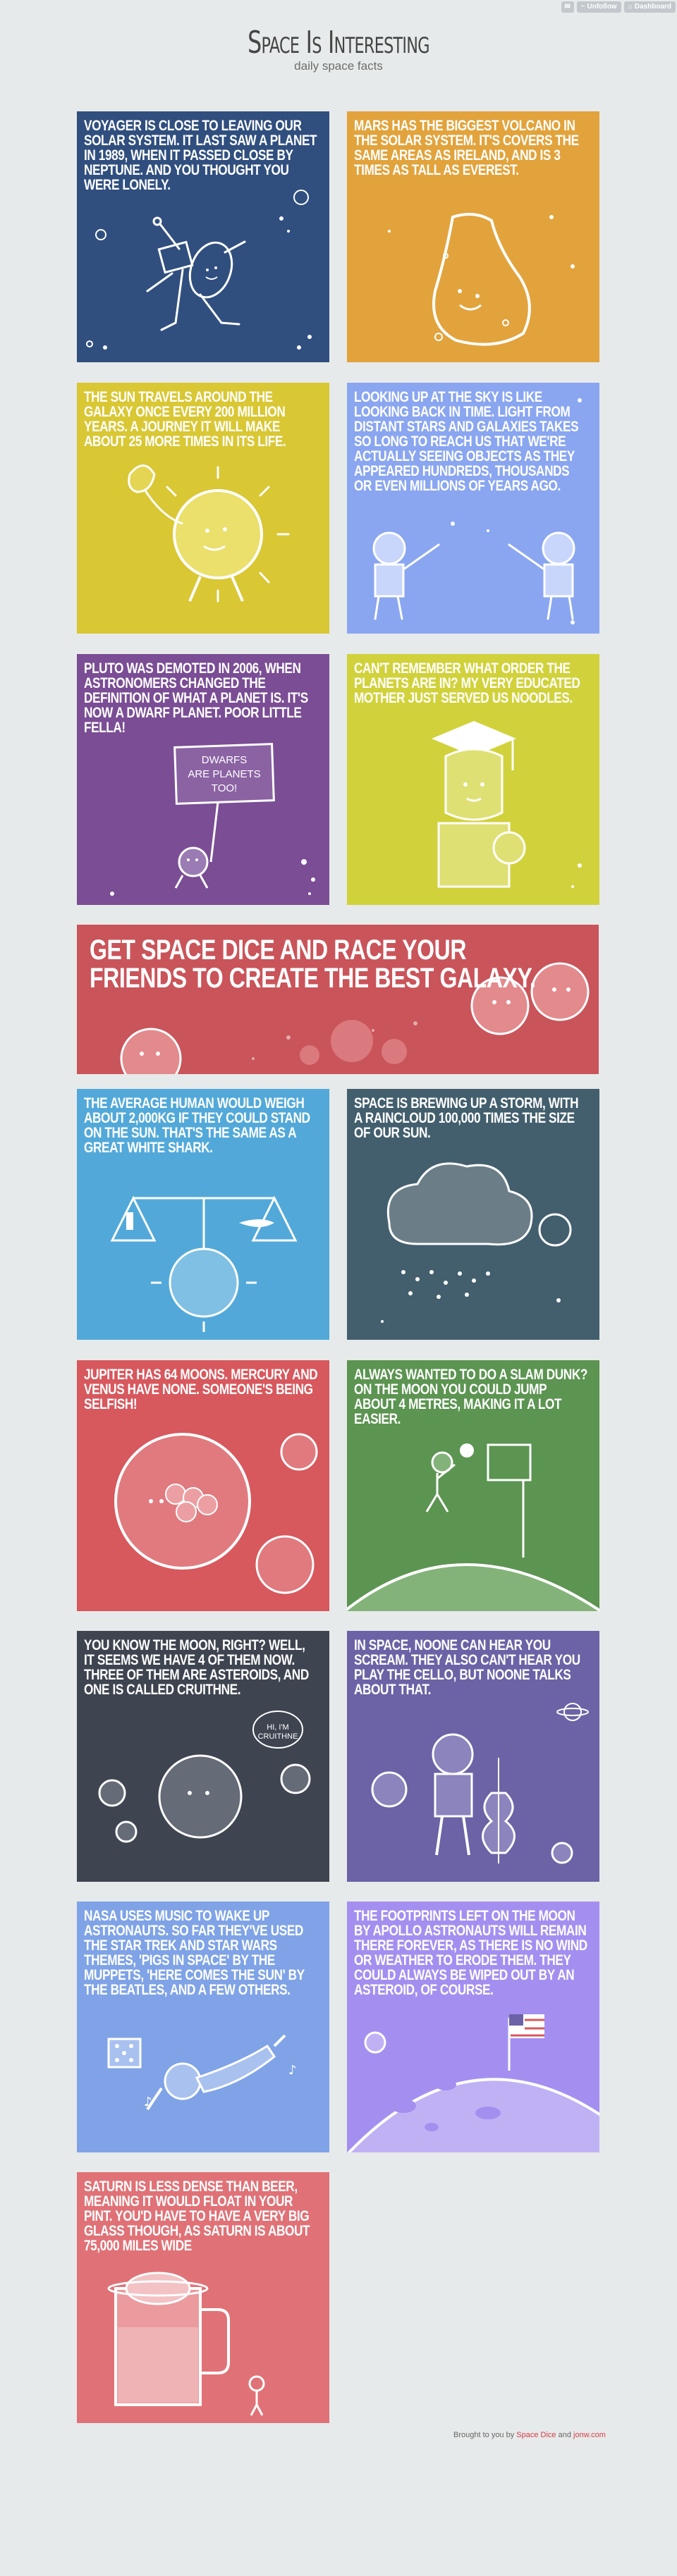 This screenshot has width=677, height=2576. I want to click on site-subtitle: daily space facts, so click(338, 66).